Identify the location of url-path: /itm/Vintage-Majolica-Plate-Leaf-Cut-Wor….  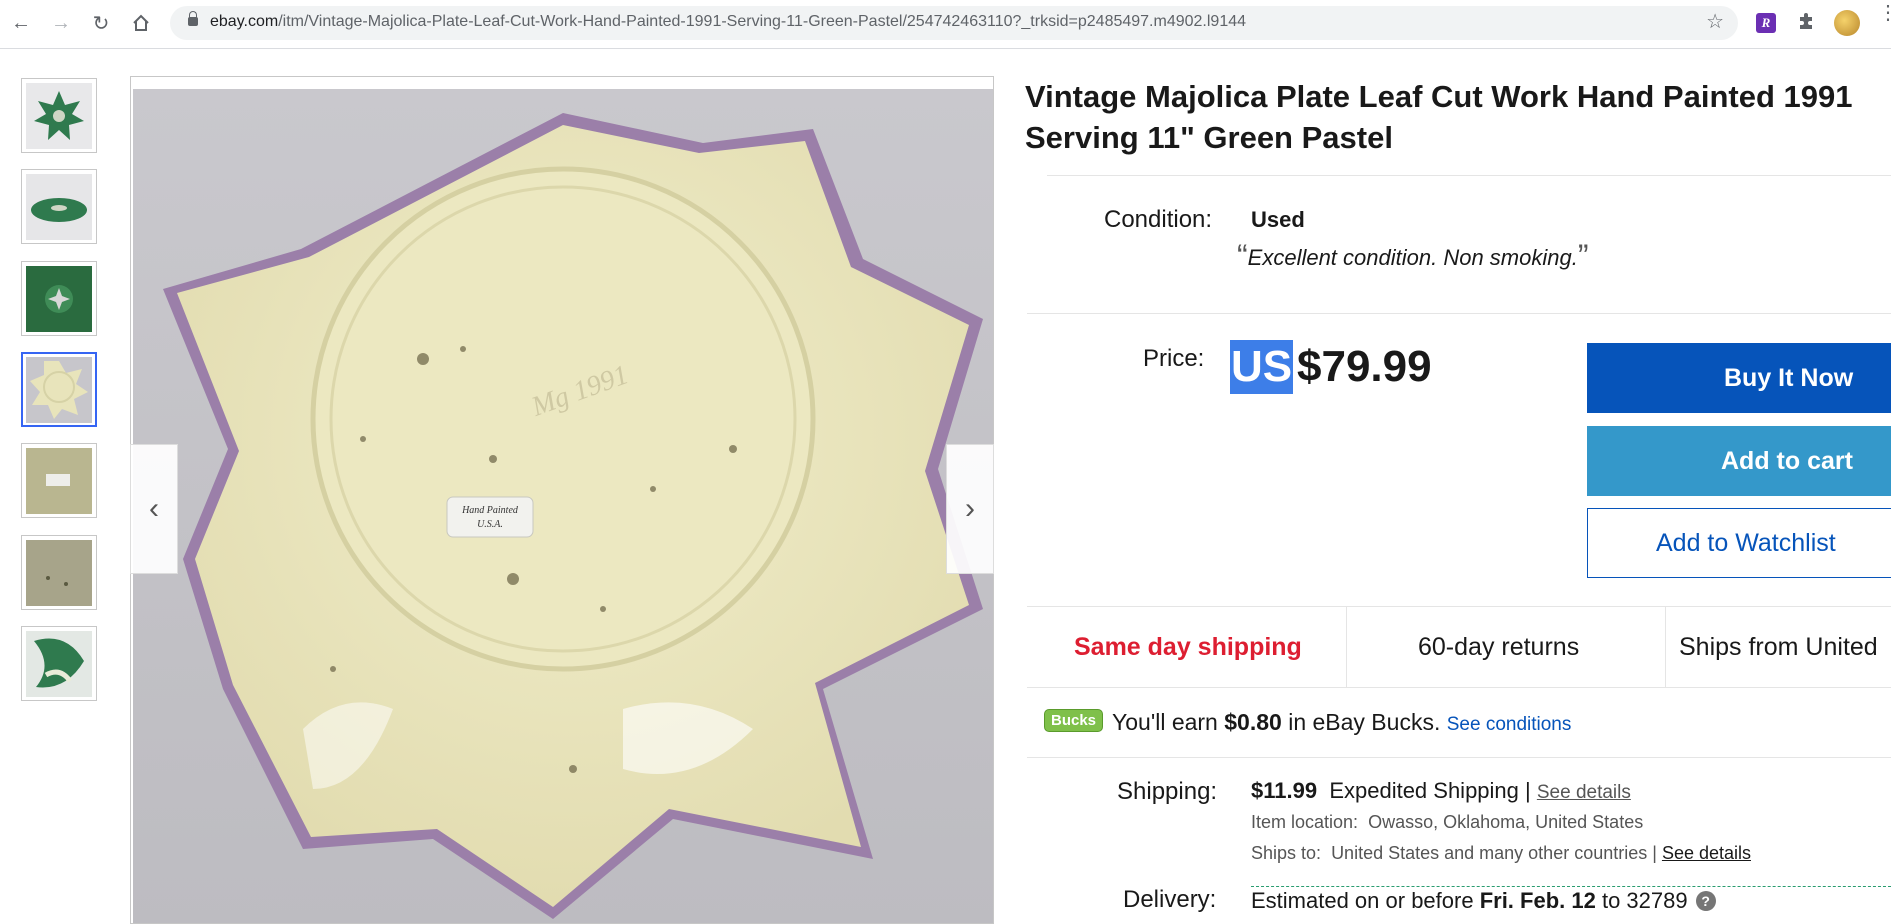
(762, 21).